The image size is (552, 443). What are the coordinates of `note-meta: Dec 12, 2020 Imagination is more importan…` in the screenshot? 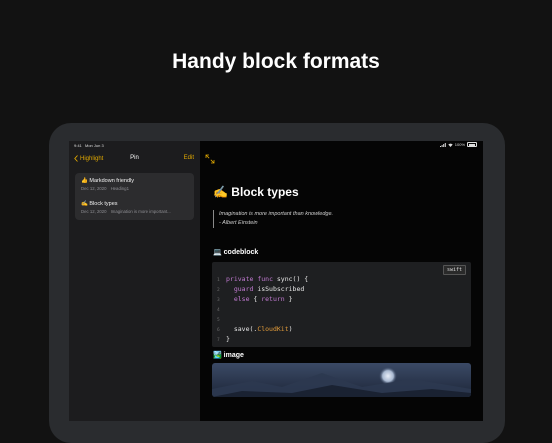 It's located at (136, 211).